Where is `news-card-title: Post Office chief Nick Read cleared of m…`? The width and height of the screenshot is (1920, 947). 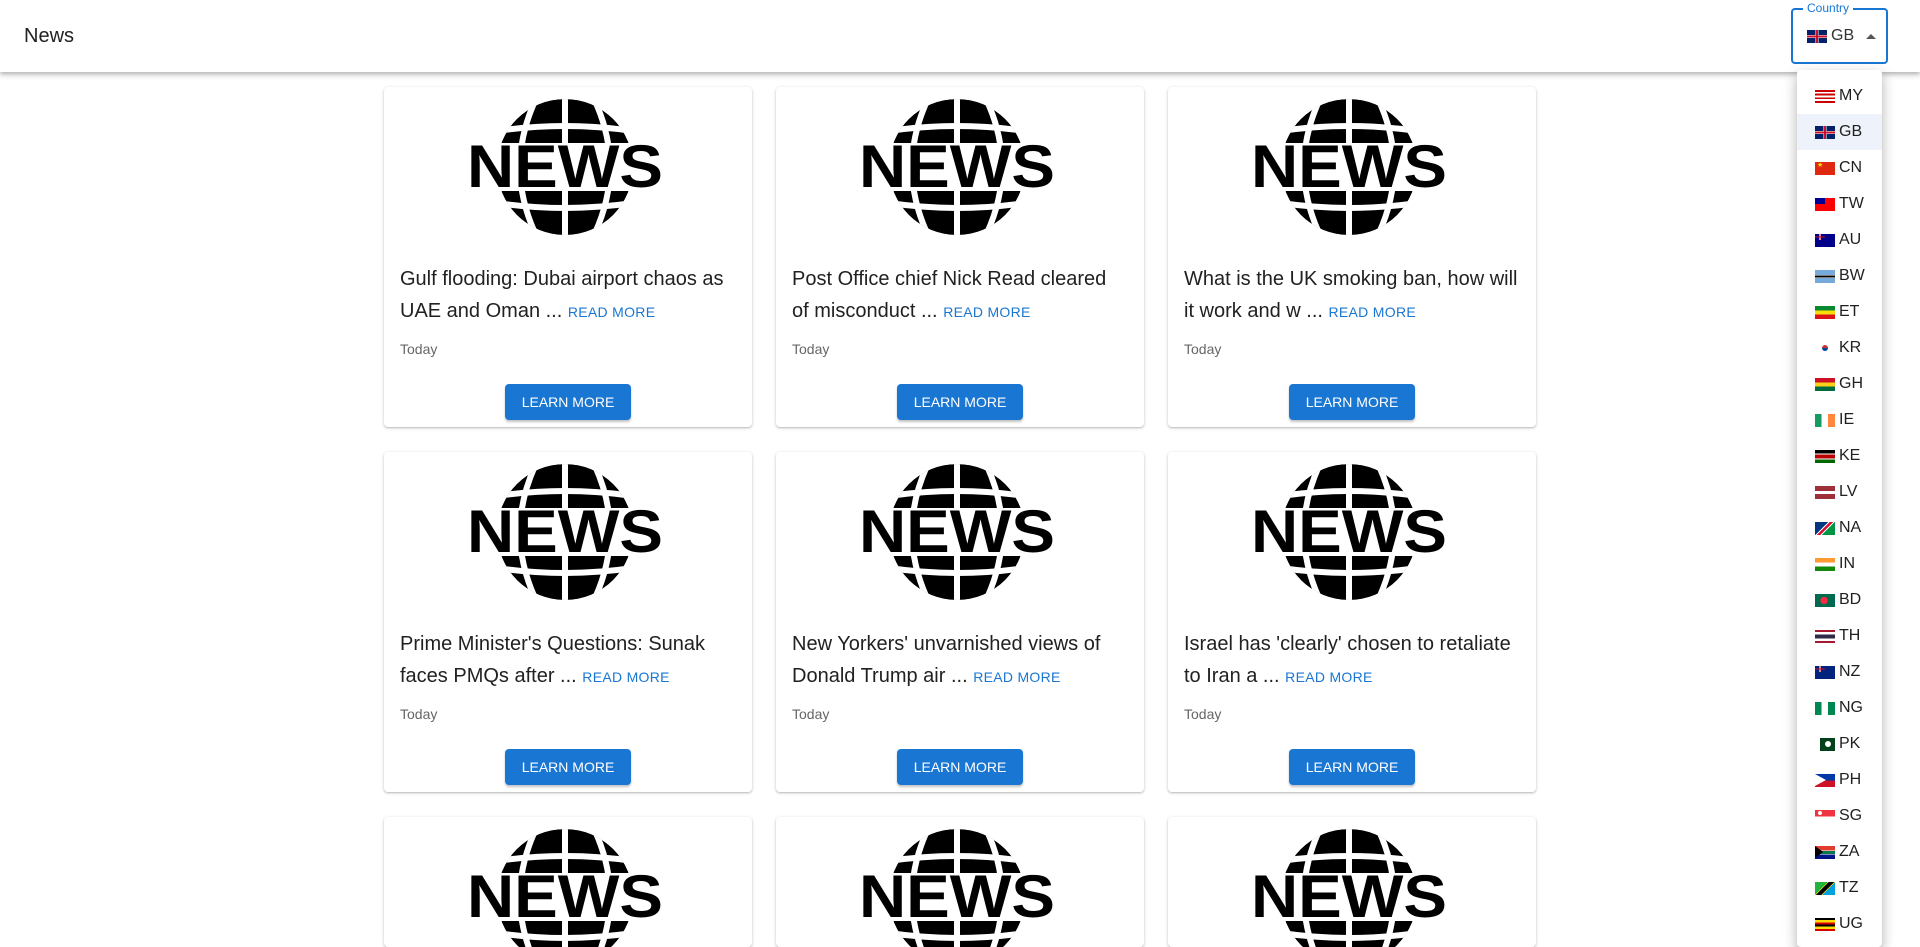 news-card-title: Post Office chief Nick Read cleared of m… is located at coordinates (949, 295).